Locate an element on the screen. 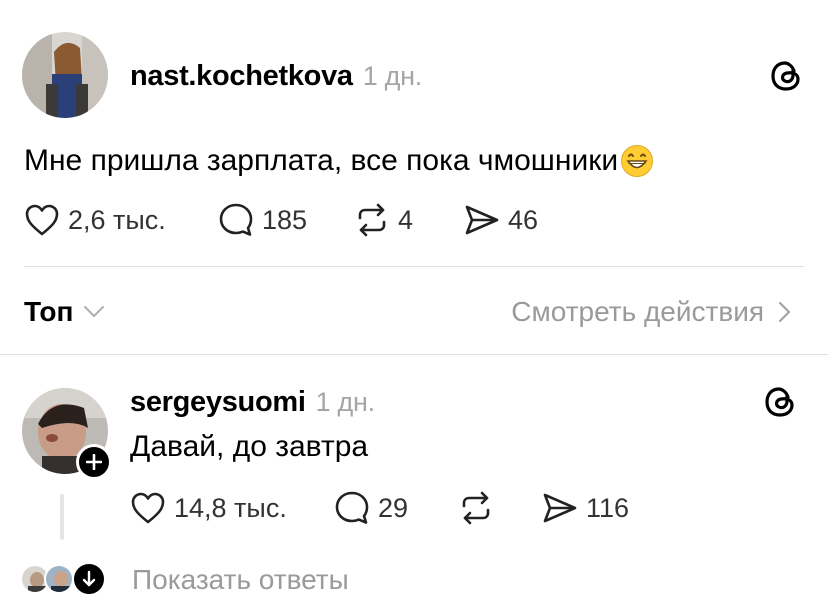 The width and height of the screenshot is (828, 612). post-author-avatar is located at coordinates (65, 75).